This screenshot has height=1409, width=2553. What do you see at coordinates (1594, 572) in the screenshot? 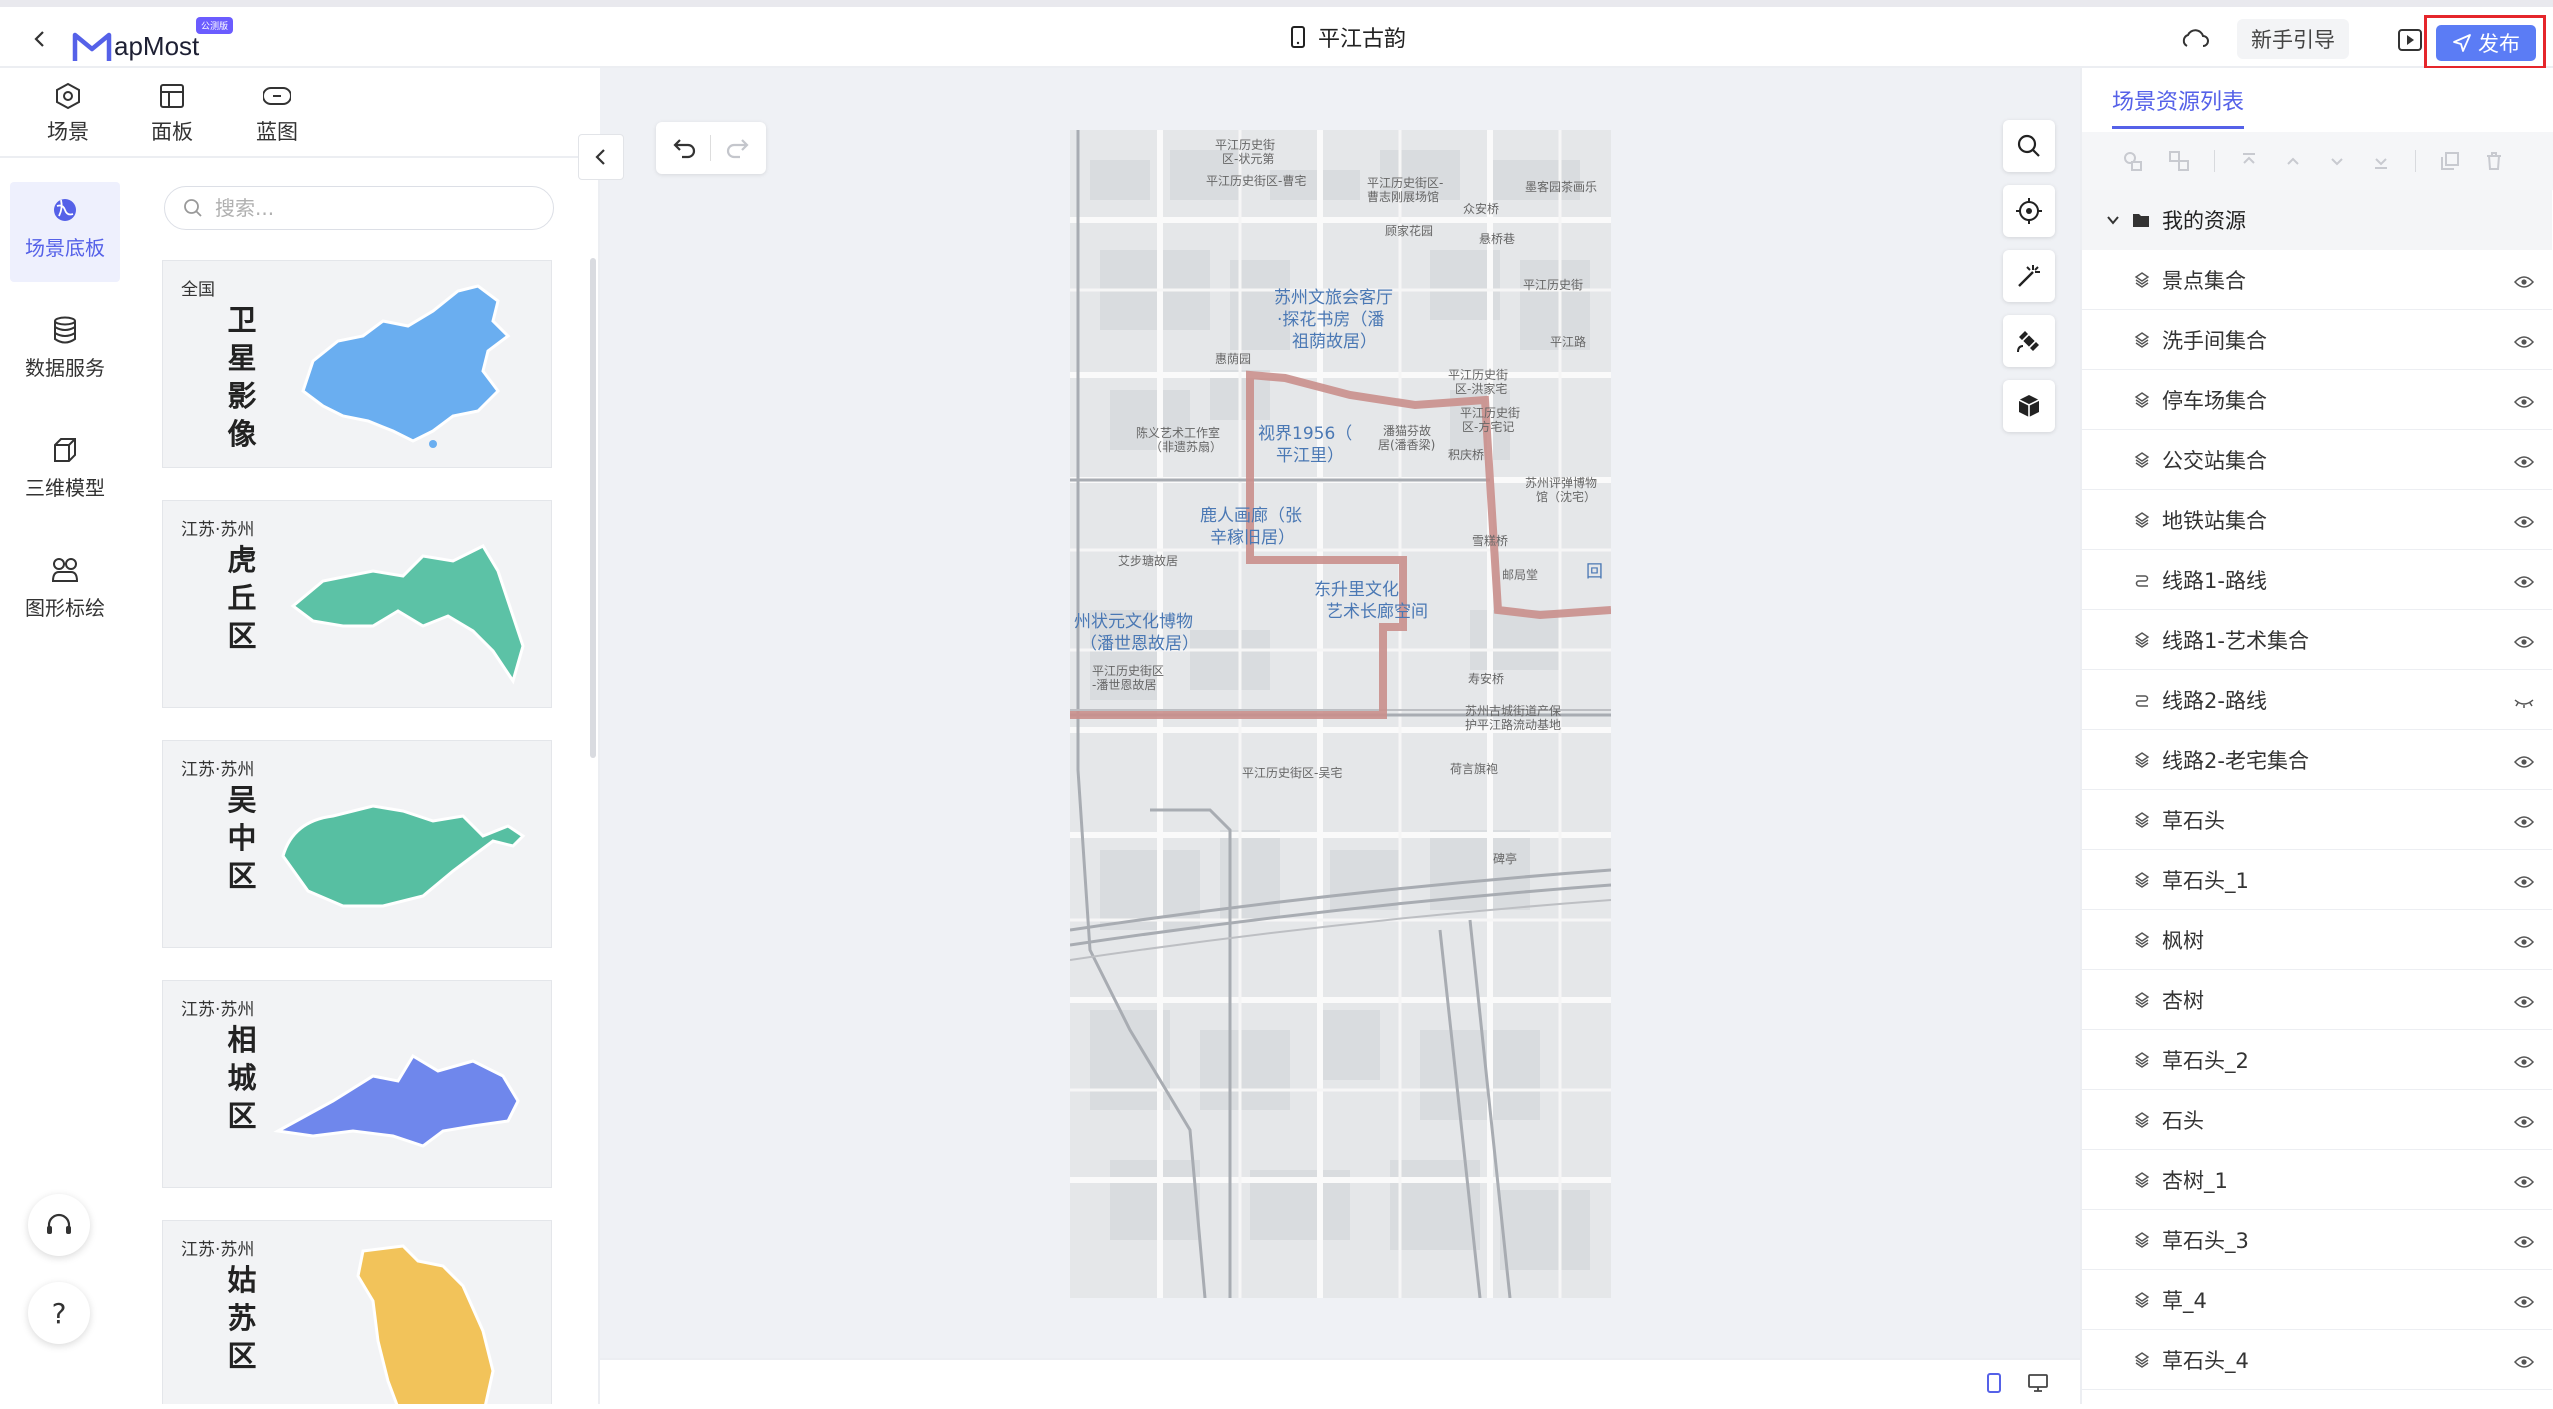
I see `poi-label: 回` at bounding box center [1594, 572].